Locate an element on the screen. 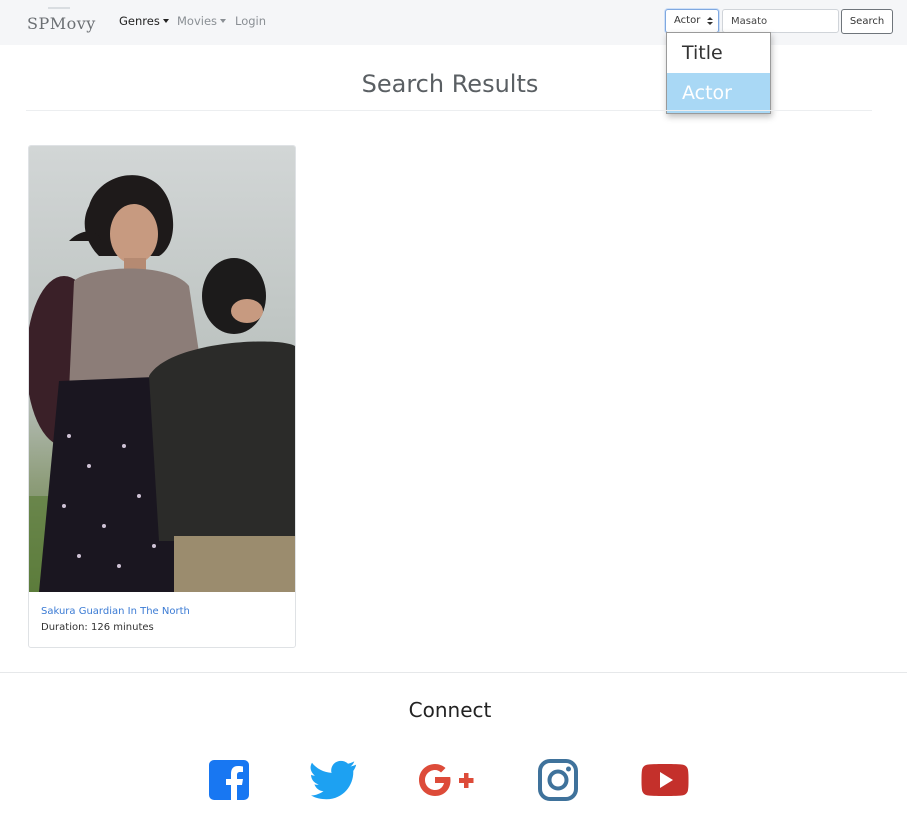 The height and width of the screenshot is (825, 907). footer-heading: Connect is located at coordinates (450, 710).